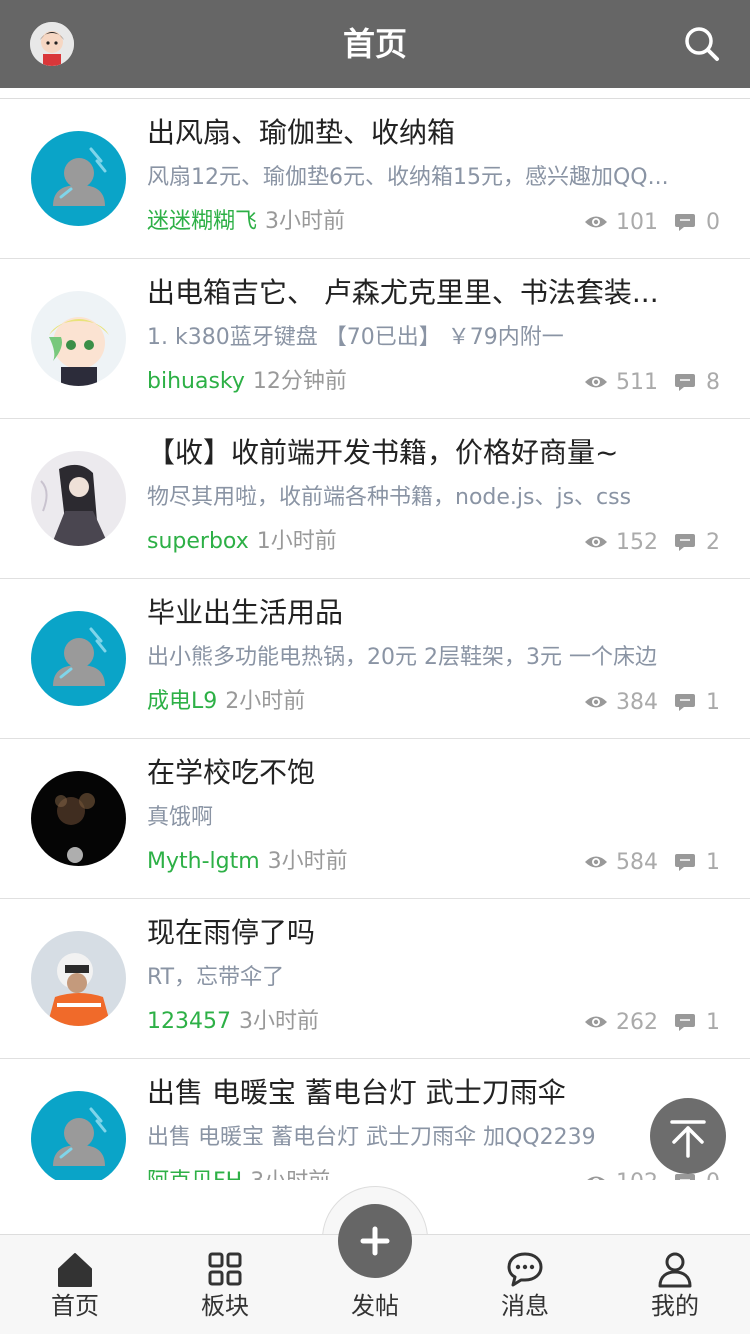 This screenshot has width=750, height=1334. What do you see at coordinates (182, 701) in the screenshot?
I see `author-name: 成电L9` at bounding box center [182, 701].